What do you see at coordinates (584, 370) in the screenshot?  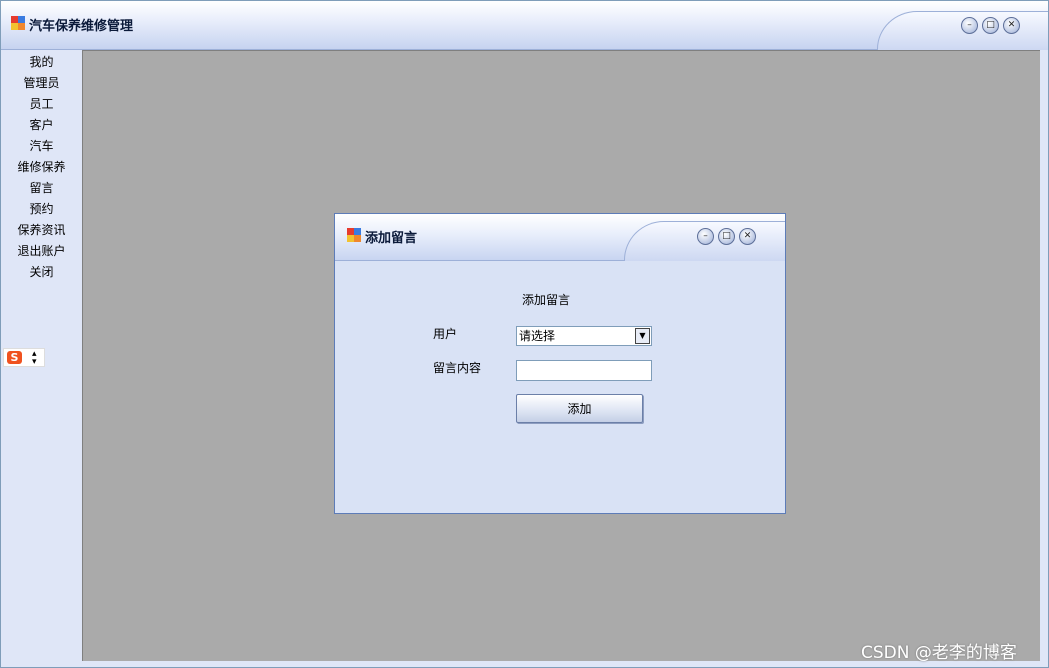 I see `message-content-input` at bounding box center [584, 370].